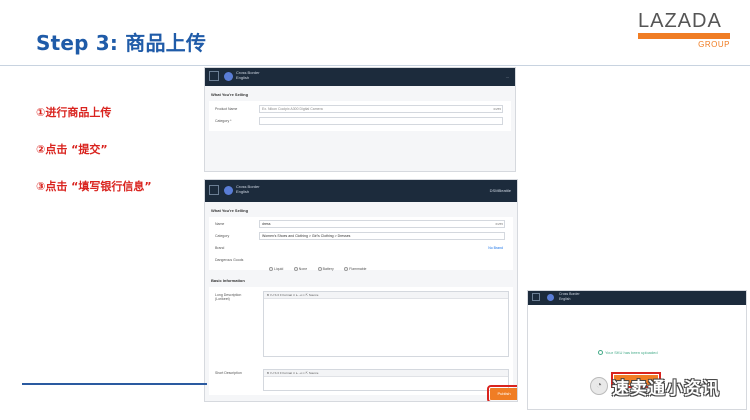 The width and height of the screenshot is (750, 420). I want to click on radio-flammable: Flammable, so click(355, 269).